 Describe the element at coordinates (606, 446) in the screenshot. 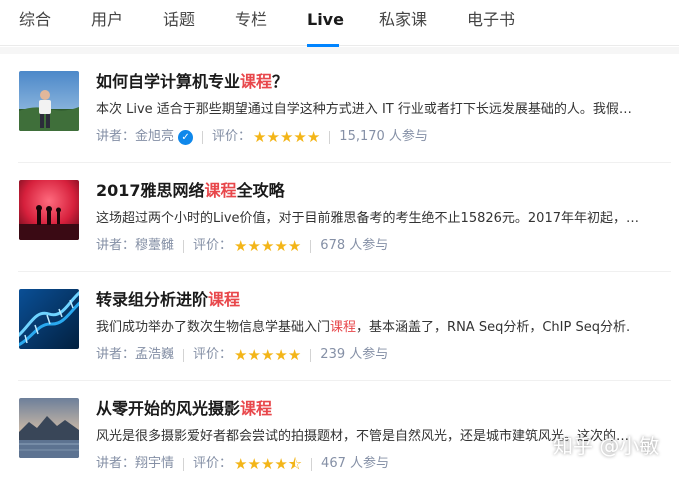

I see `watermark: 知乎 @小敏` at that location.